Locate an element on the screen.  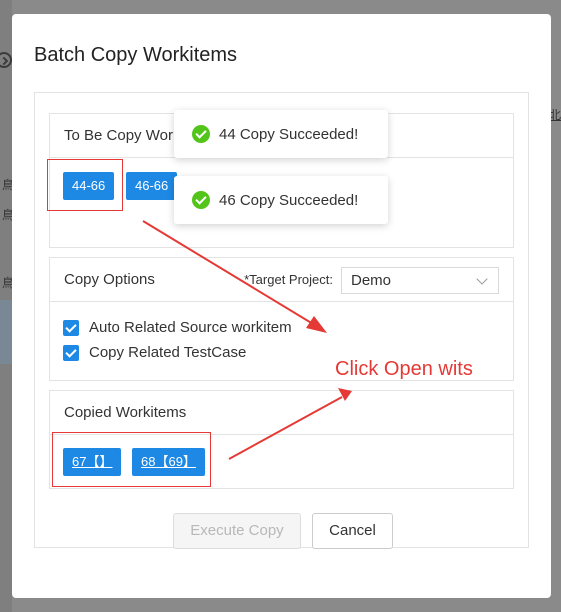
annotation-label: Click Open wits is located at coordinates (404, 369).